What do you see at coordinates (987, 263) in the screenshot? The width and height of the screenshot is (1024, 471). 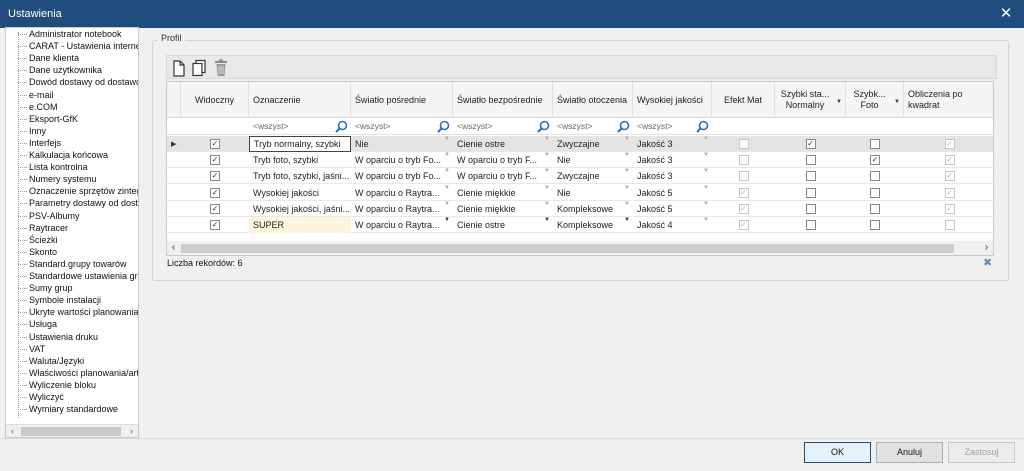 I see `clear-filter-icon: ✖` at bounding box center [987, 263].